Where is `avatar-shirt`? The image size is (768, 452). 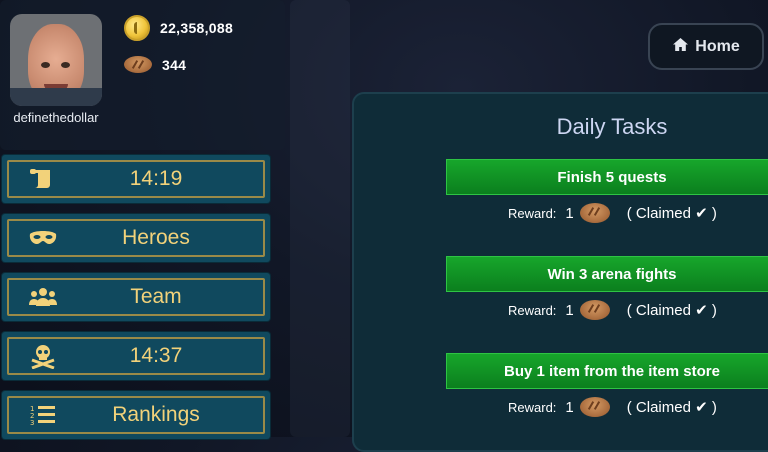 avatar-shirt is located at coordinates (56, 97).